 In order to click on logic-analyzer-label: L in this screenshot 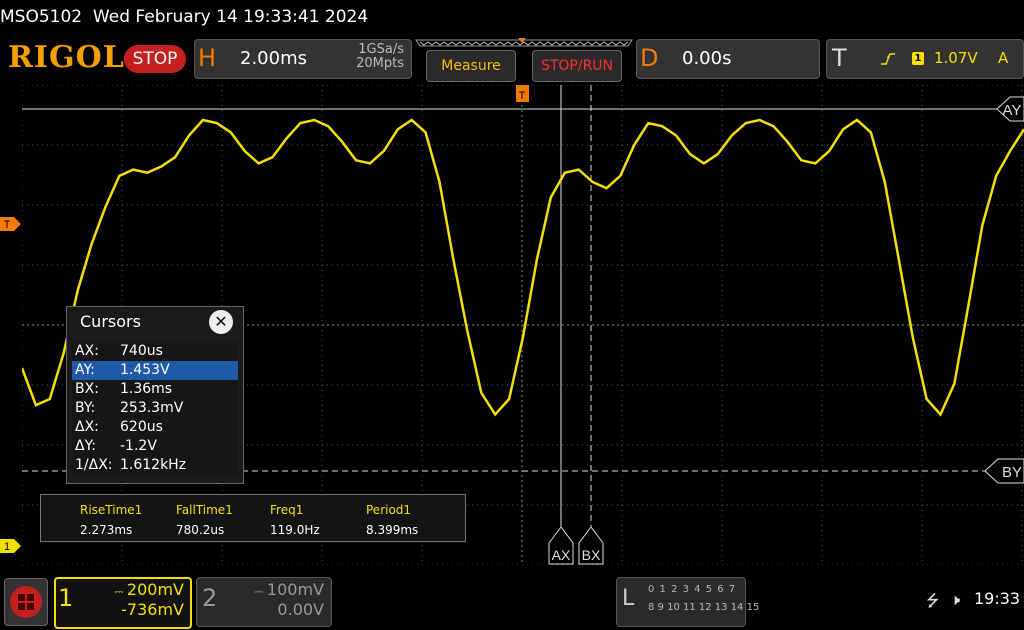, I will do `click(628, 598)`.